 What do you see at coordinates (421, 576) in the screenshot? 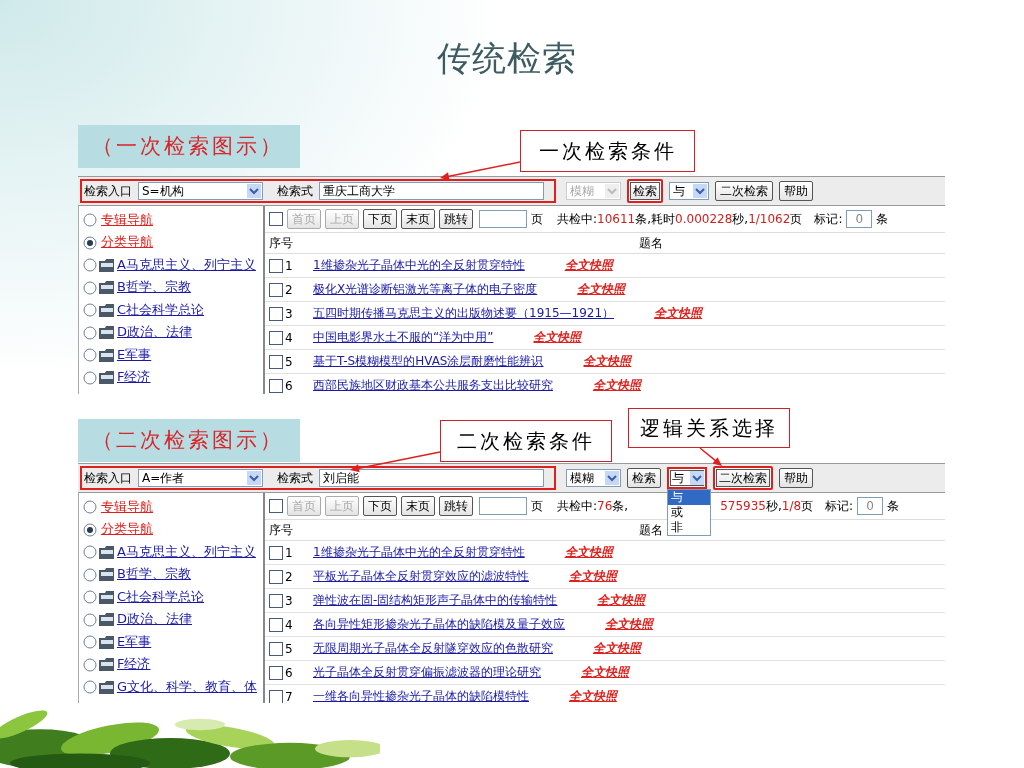
I see `title-link: 平板光子晶体全反射贯穿效应的滤波特性` at bounding box center [421, 576].